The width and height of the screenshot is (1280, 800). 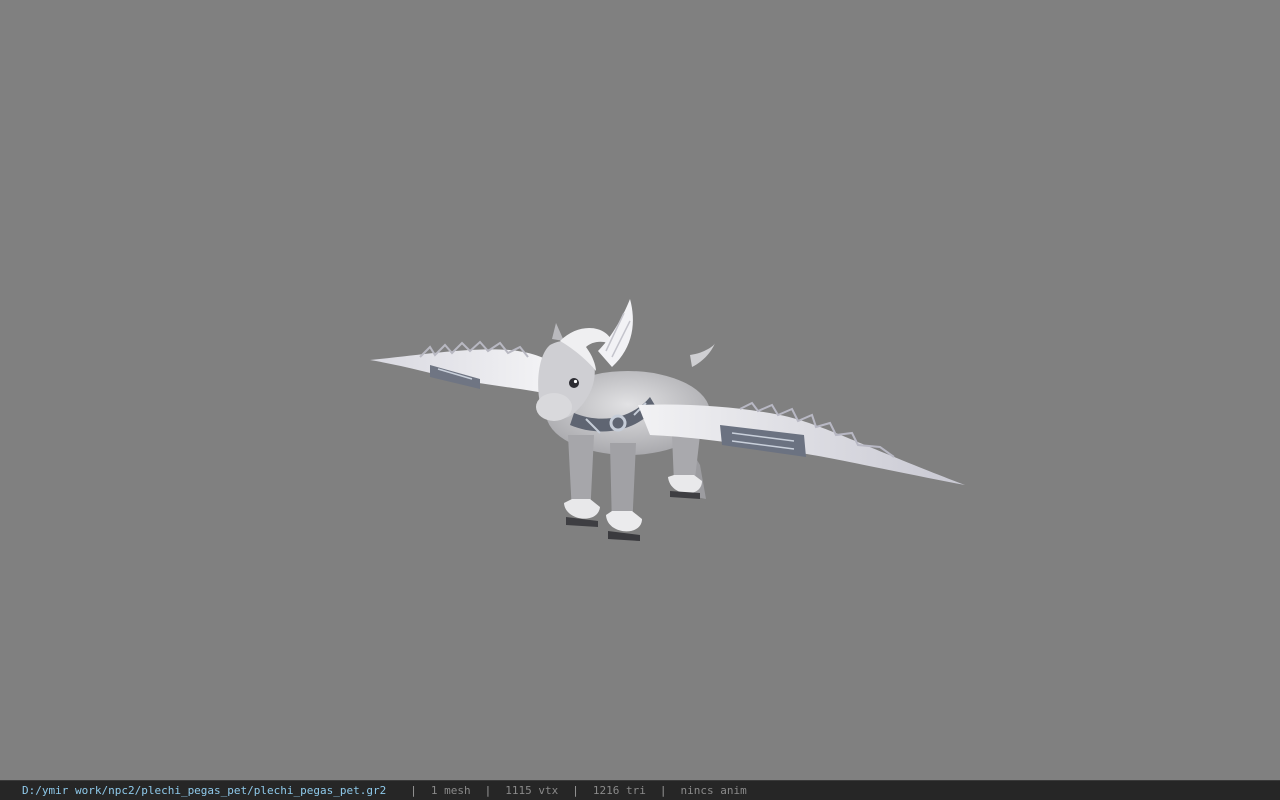 What do you see at coordinates (450, 790) in the screenshot?
I see `mesh-count: 1 mesh` at bounding box center [450, 790].